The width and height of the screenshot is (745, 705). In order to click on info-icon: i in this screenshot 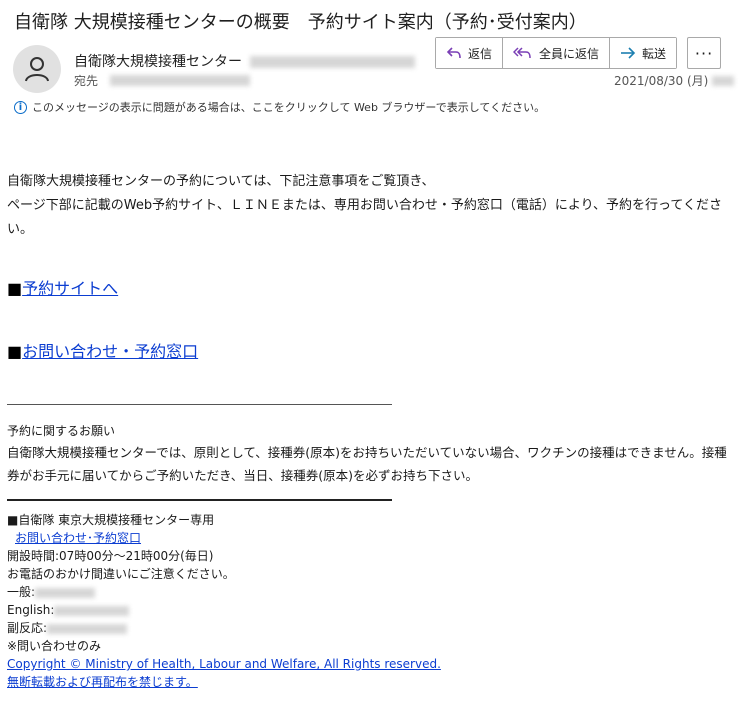, I will do `click(20, 107)`.